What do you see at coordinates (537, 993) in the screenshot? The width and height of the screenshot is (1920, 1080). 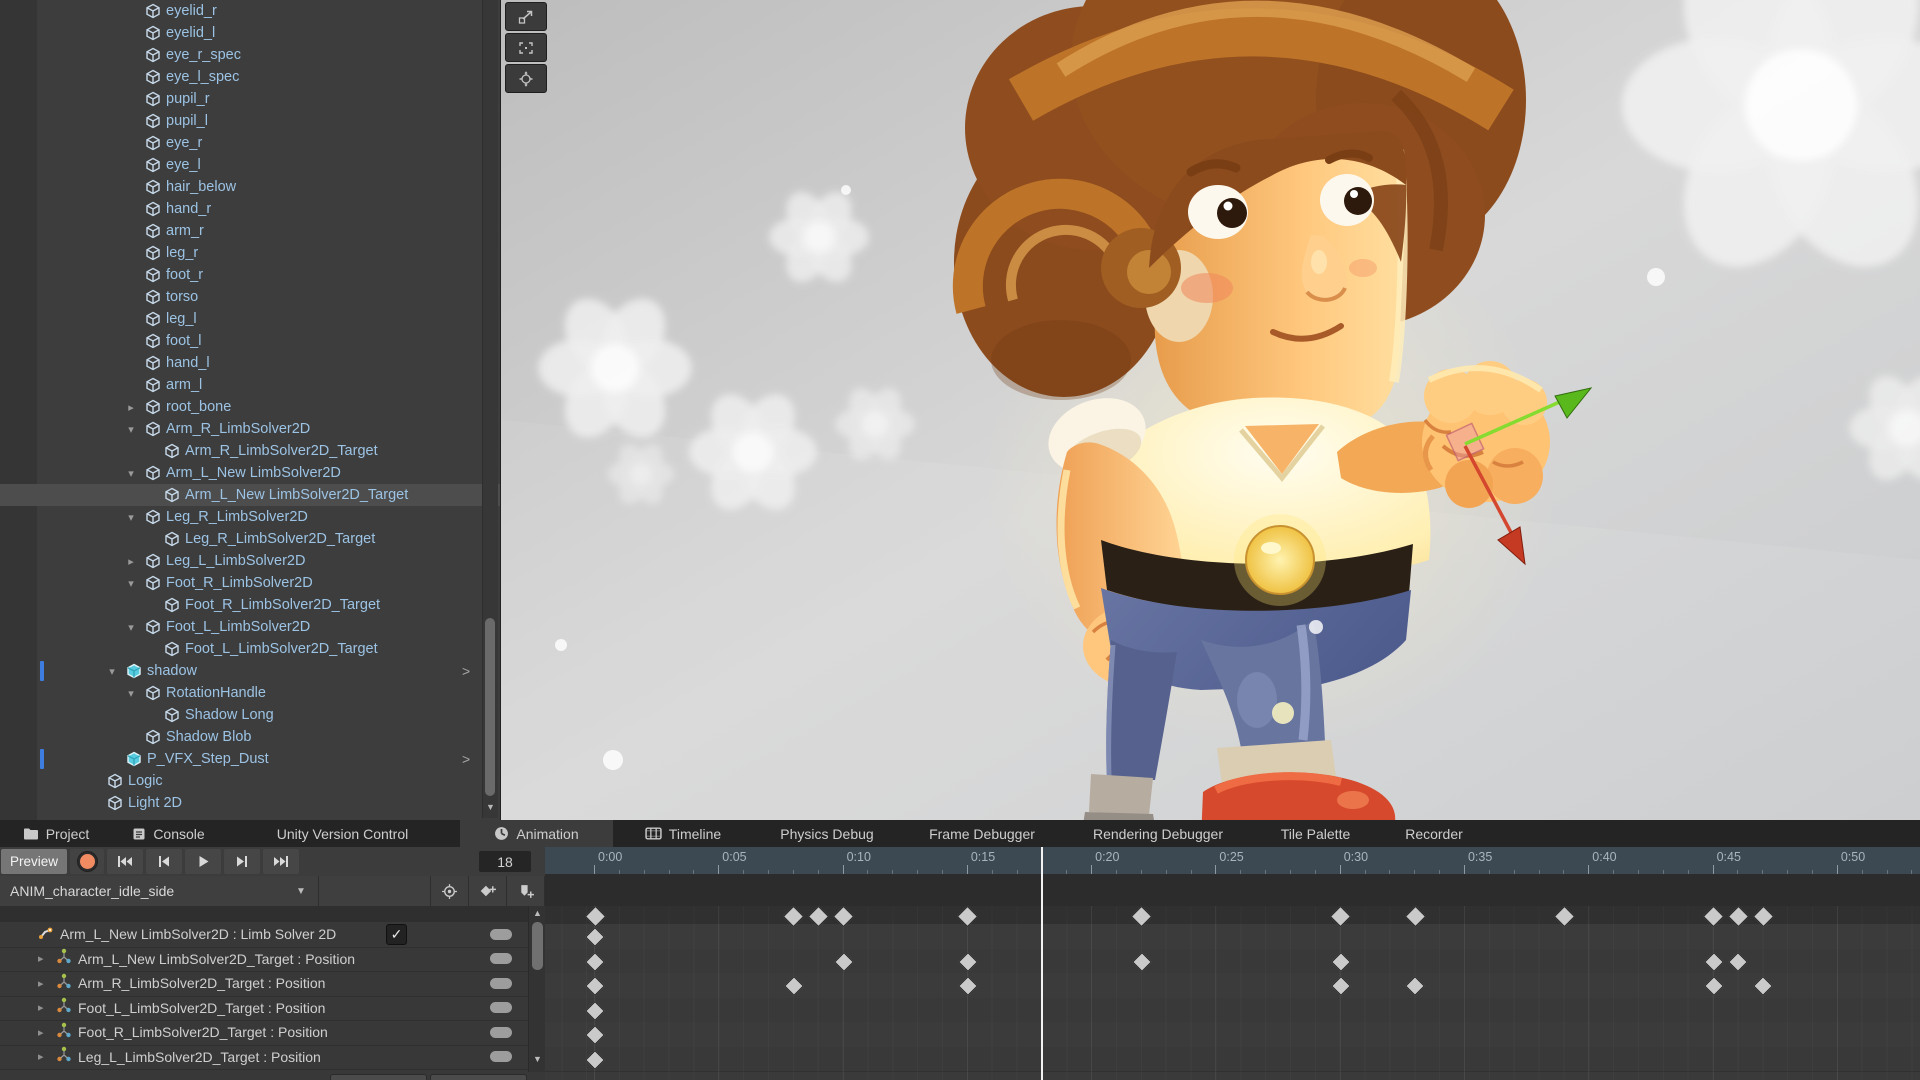 I see `properties-scrollbar: ▲ ▼` at bounding box center [537, 993].